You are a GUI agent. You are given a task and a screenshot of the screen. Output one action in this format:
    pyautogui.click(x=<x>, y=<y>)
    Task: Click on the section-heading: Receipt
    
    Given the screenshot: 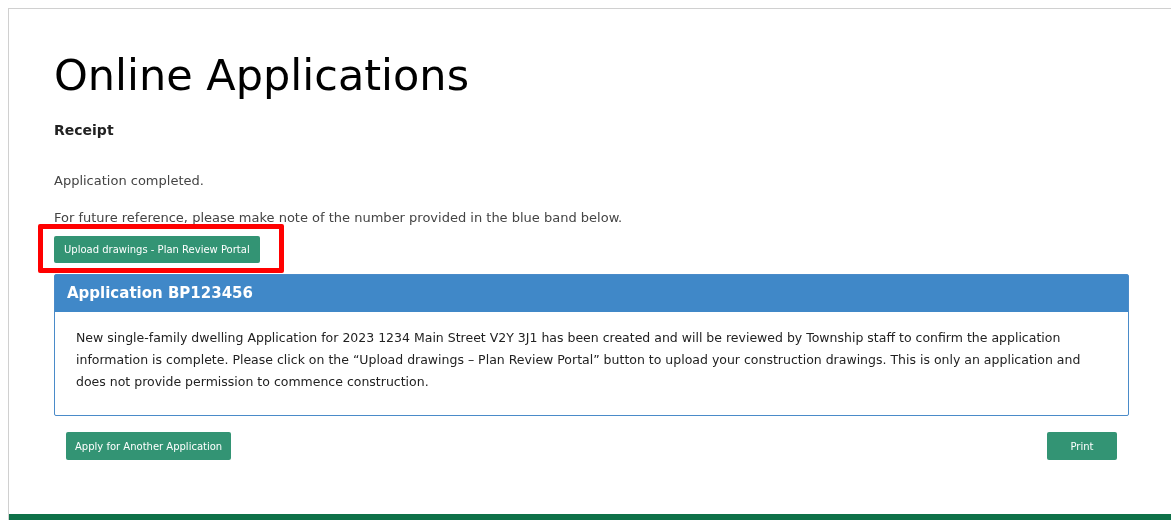 What is the action you would take?
    pyautogui.click(x=84, y=130)
    